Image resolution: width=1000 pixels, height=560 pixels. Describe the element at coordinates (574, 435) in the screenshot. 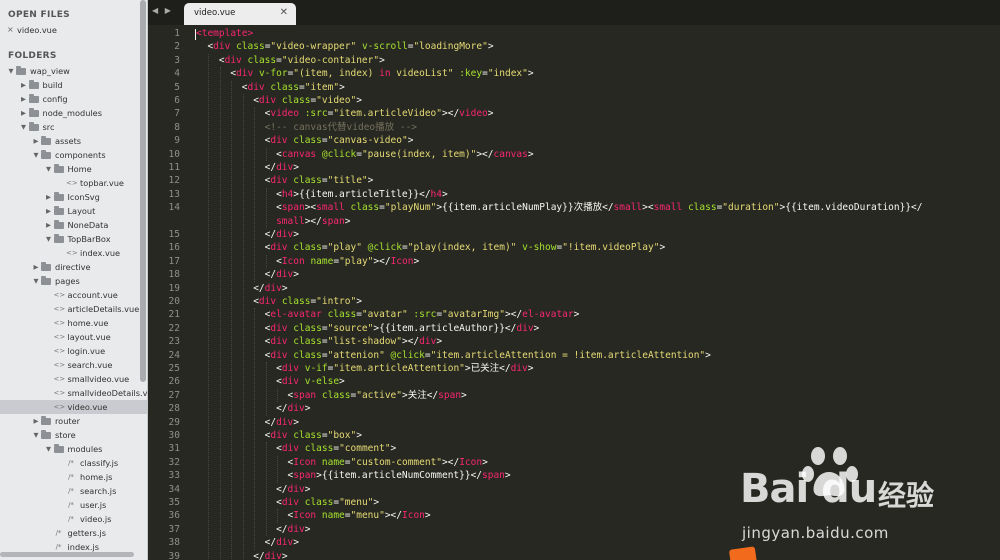

I see `code-line: 30 <div class="box">` at that location.